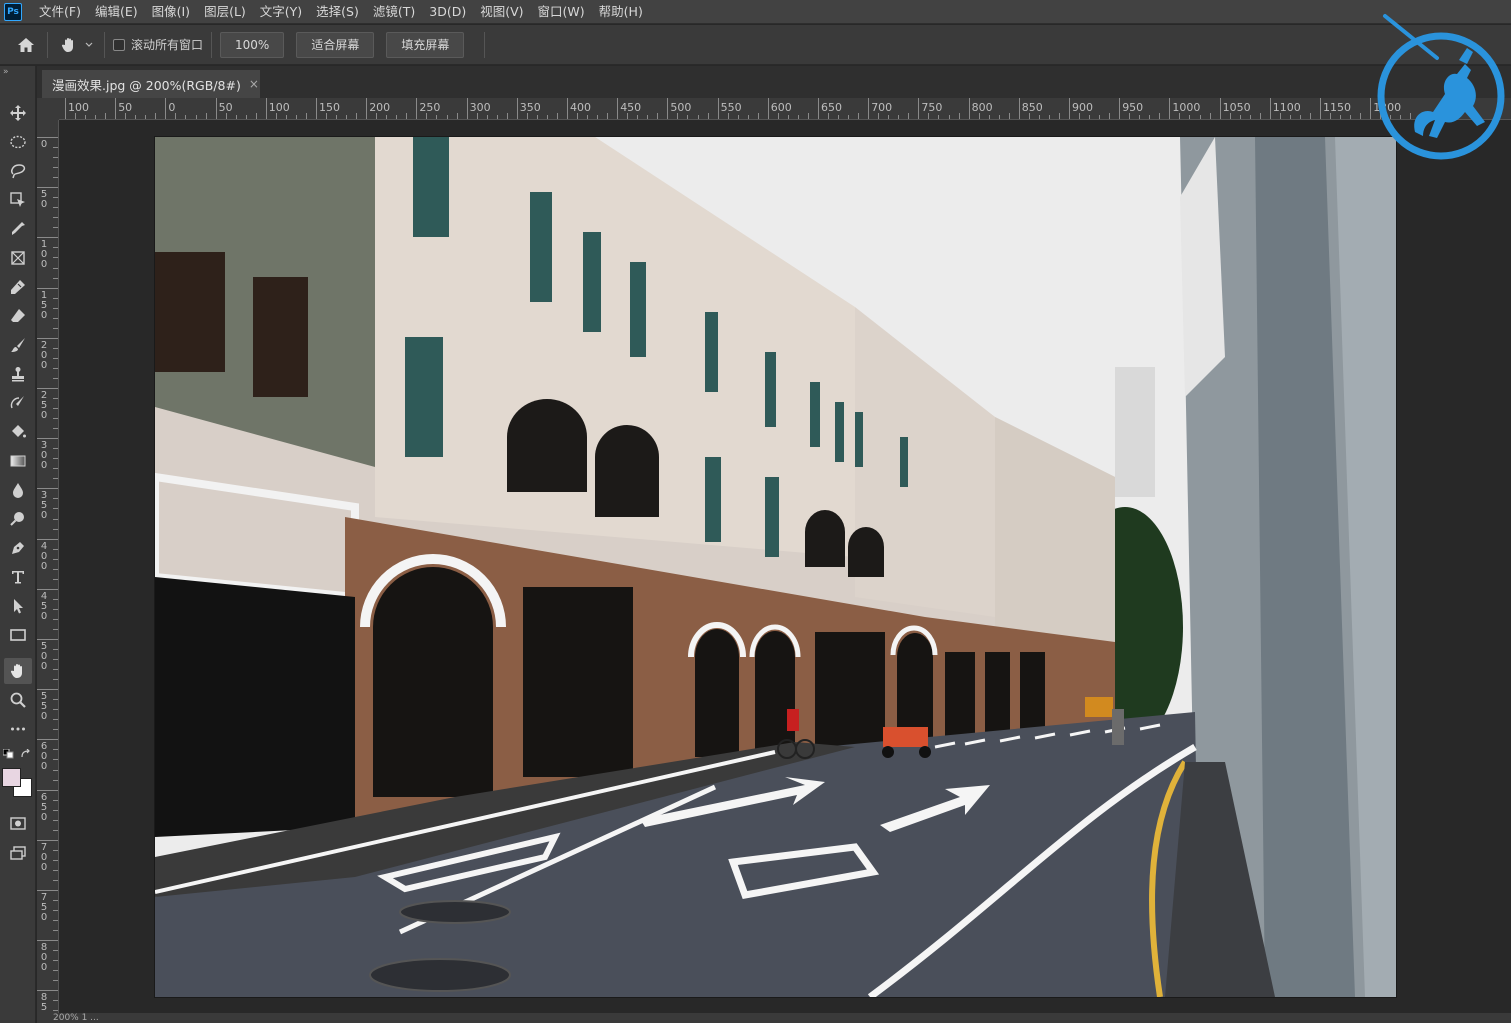 The height and width of the screenshot is (1023, 1511). I want to click on move-icon, so click(18, 113).